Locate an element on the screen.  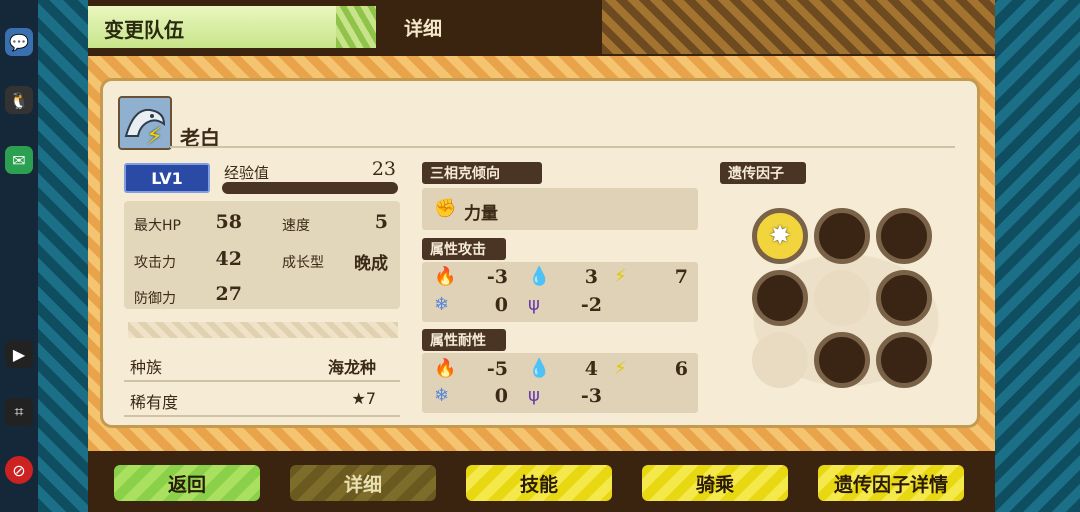
detail-button: 详细 is located at coordinates (363, 483).